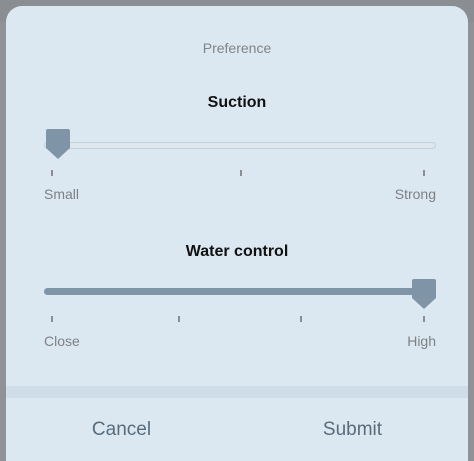  What do you see at coordinates (421, 341) in the screenshot?
I see `water-control-max-label: High` at bounding box center [421, 341].